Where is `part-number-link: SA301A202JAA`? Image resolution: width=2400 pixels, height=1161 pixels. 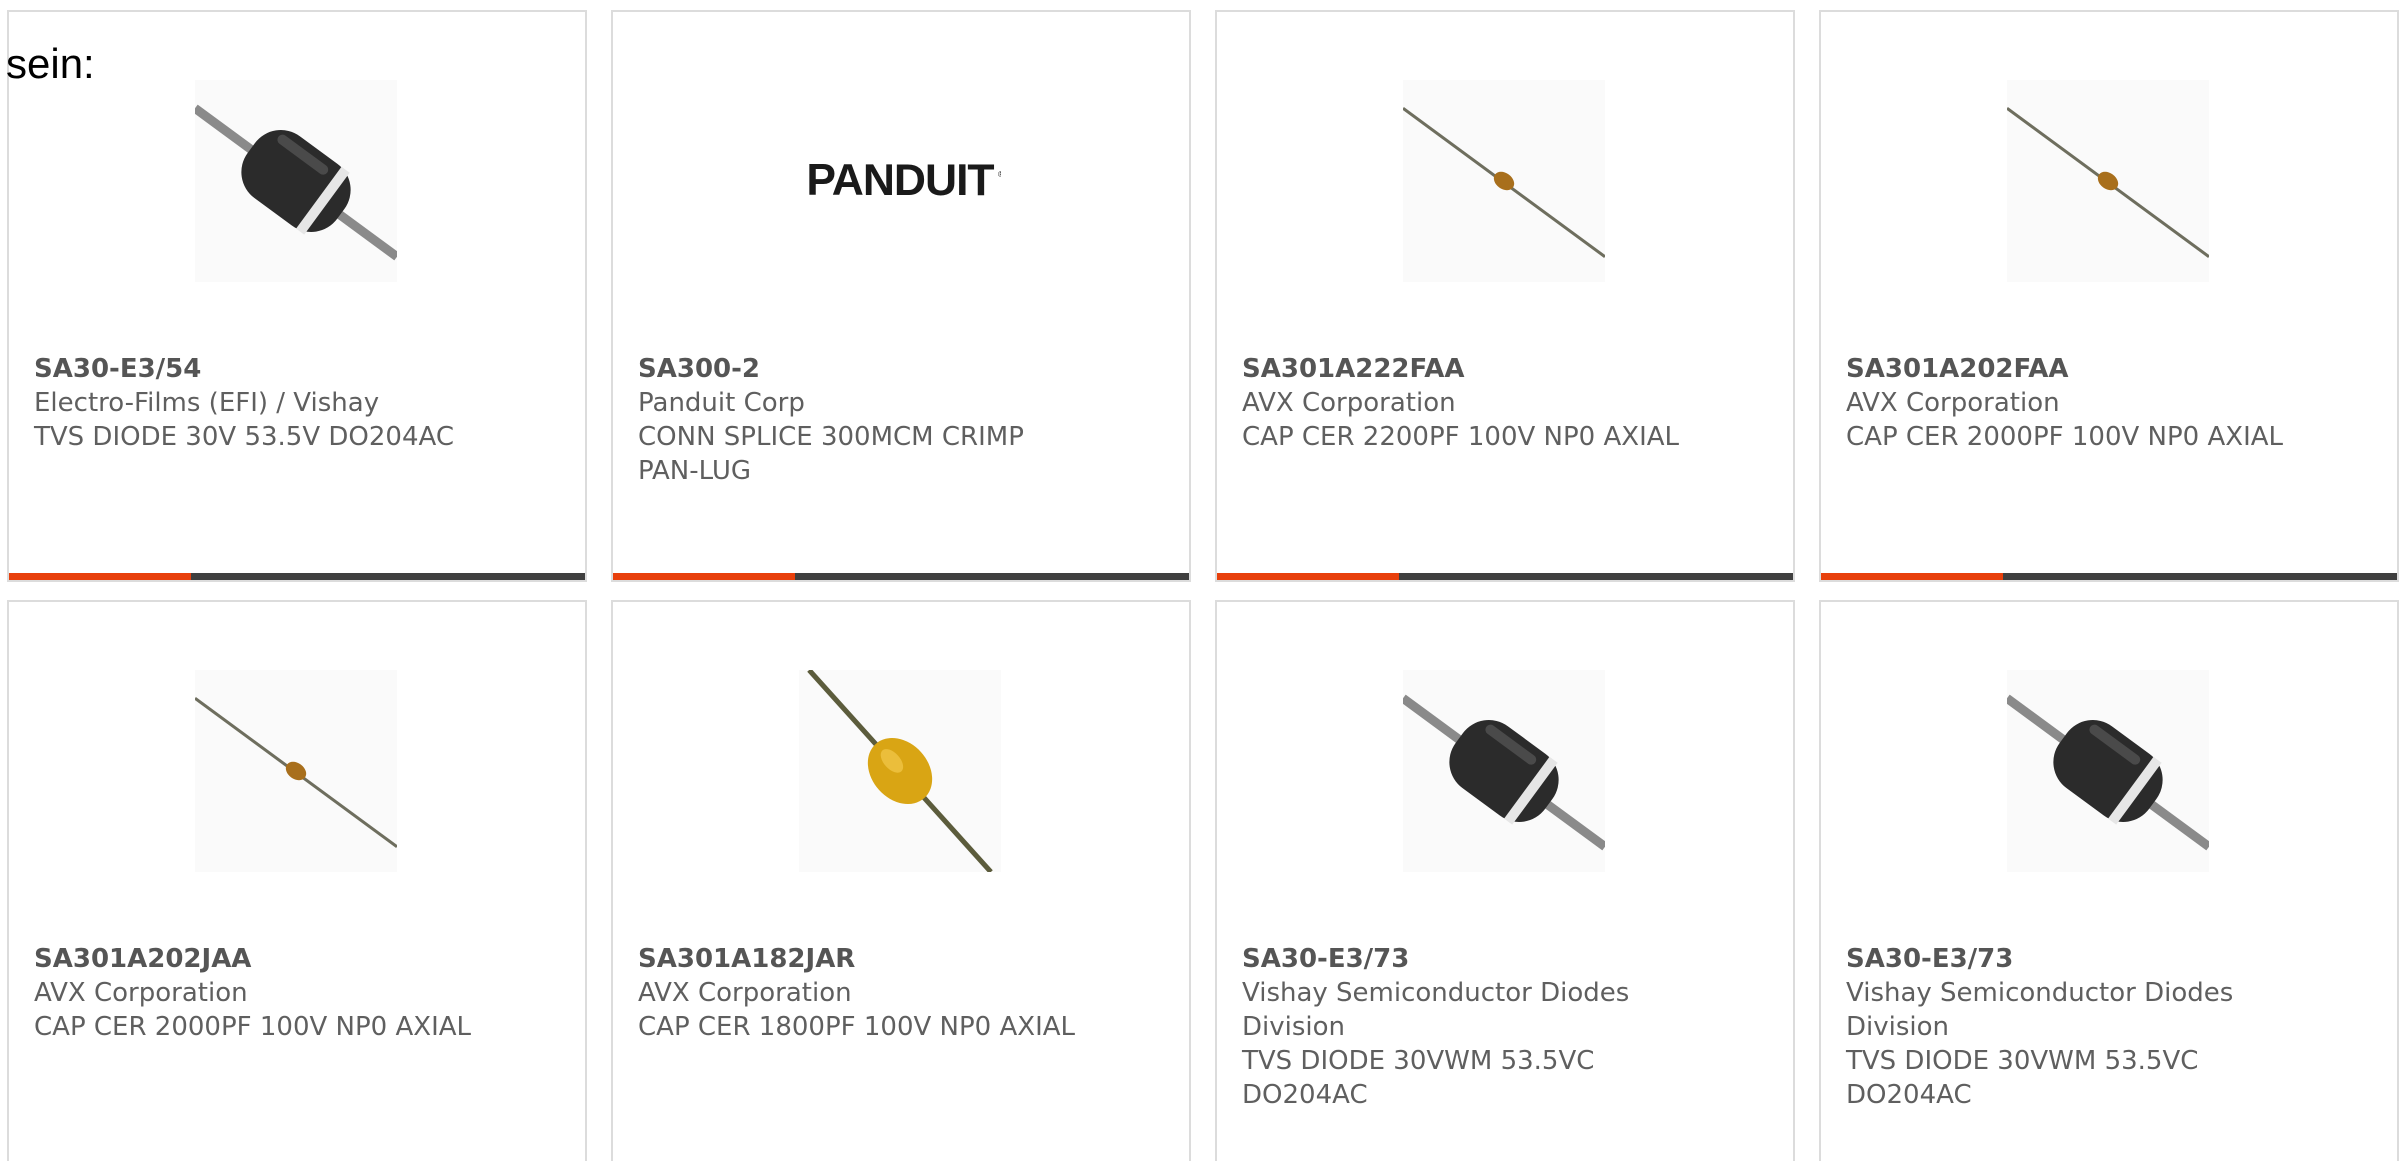 part-number-link: SA301A202JAA is located at coordinates (299, 959).